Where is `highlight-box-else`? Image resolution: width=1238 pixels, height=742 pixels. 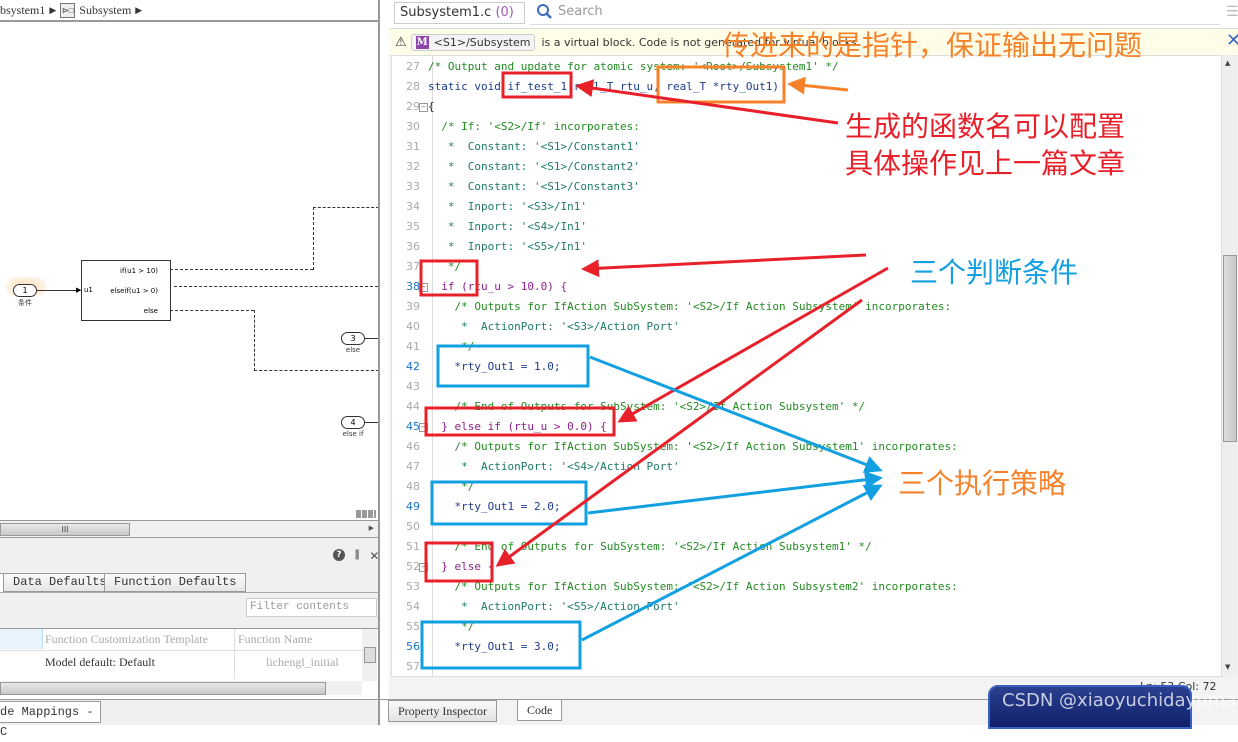
highlight-box-else is located at coordinates (459, 562).